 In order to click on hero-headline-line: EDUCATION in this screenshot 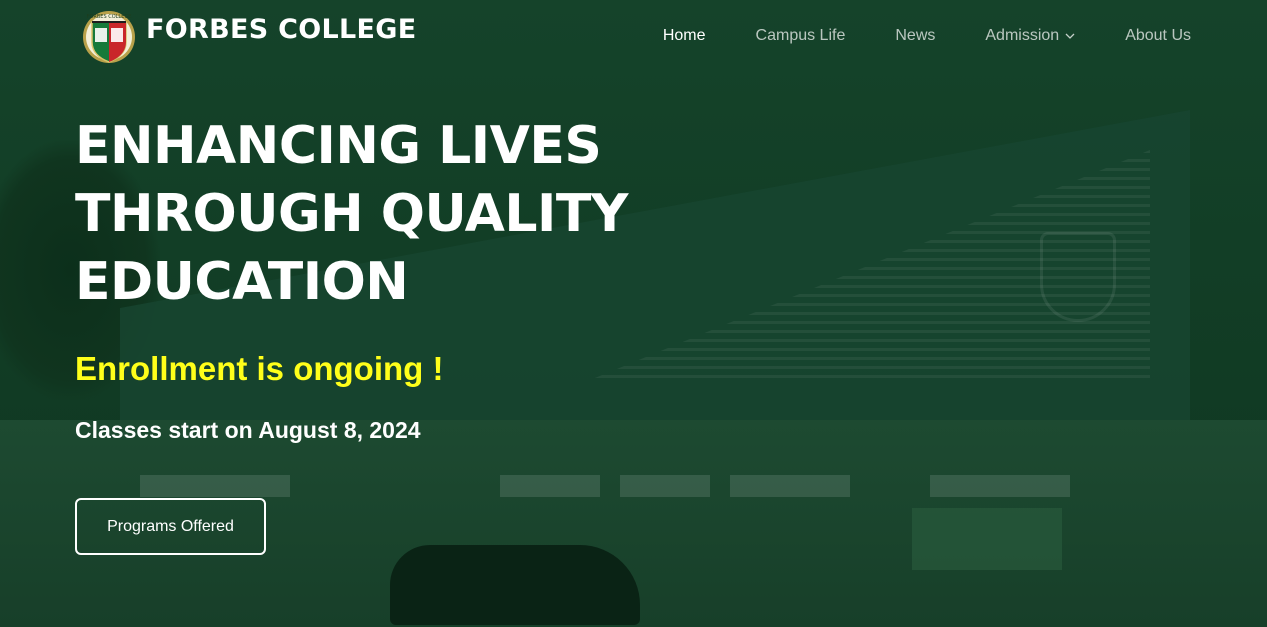, I will do `click(242, 282)`.